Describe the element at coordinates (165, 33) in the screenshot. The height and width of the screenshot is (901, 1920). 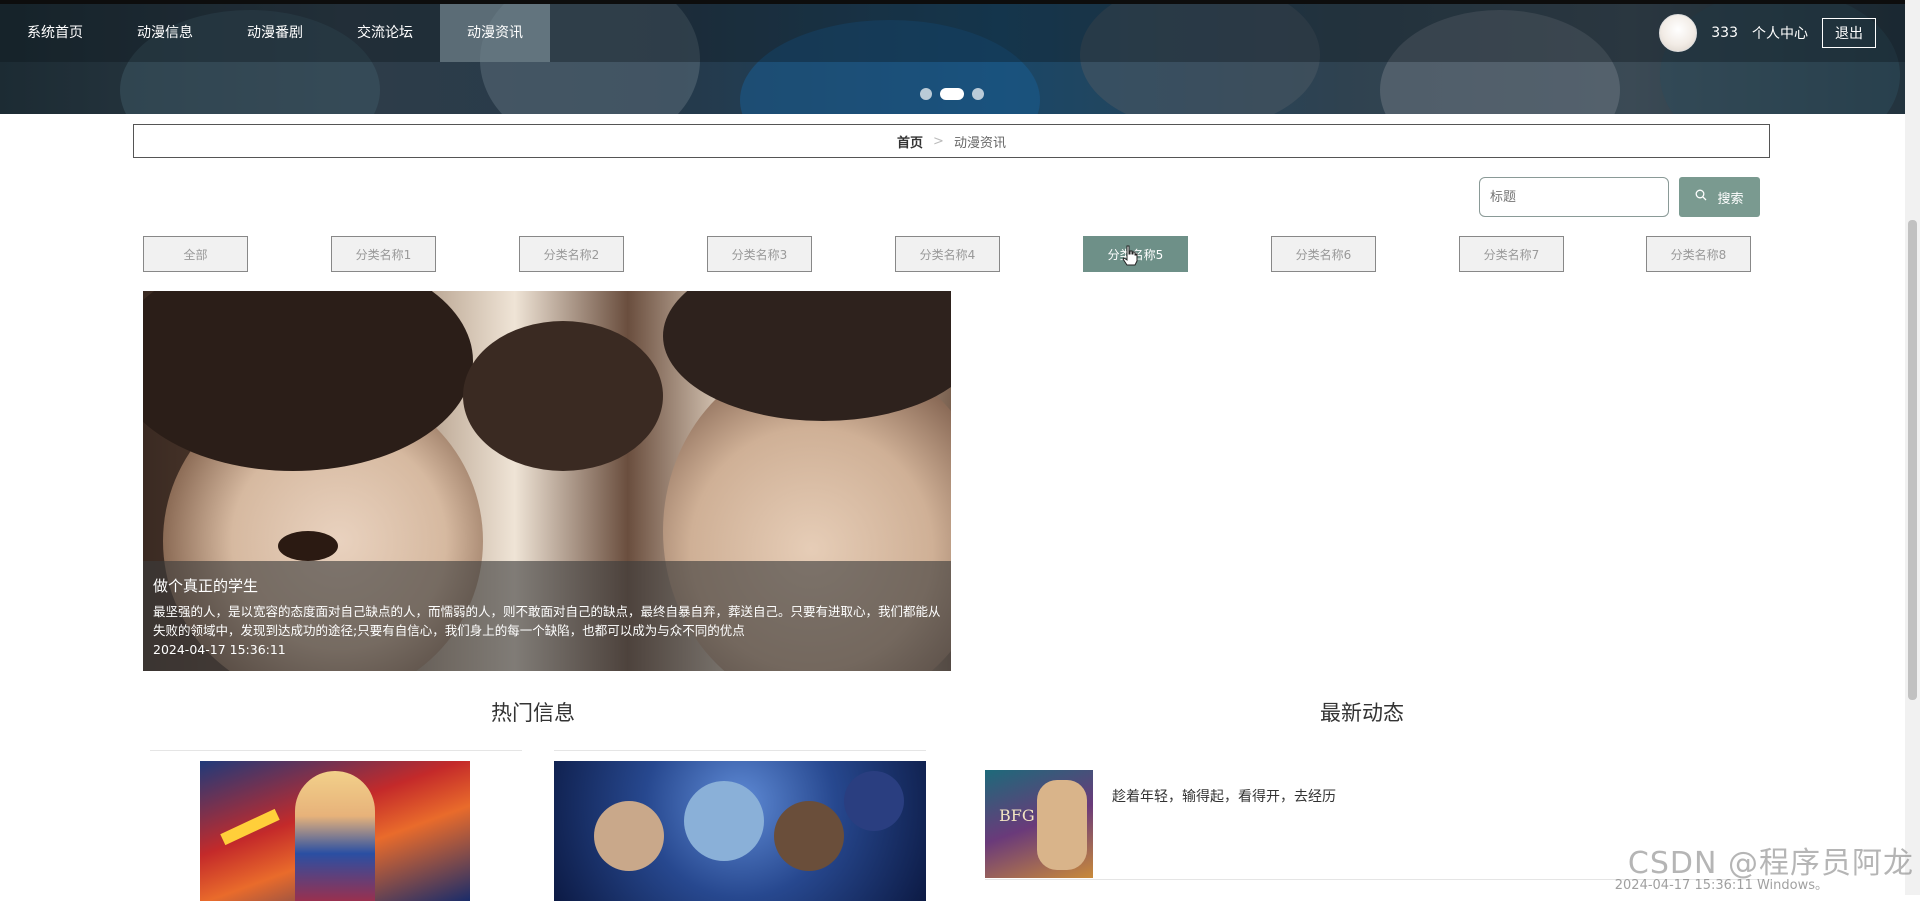
I see `nav-item-anime-info: 动漫信息` at that location.